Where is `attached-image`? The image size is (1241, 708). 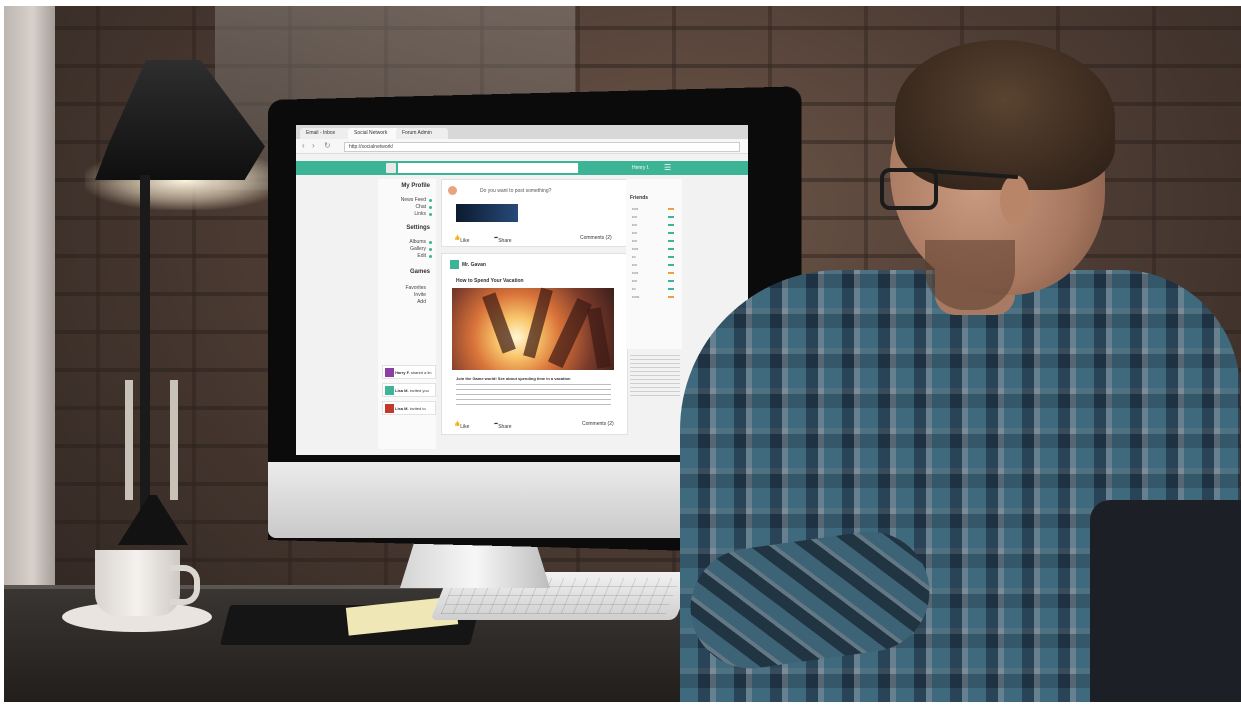
attached-image is located at coordinates (487, 213).